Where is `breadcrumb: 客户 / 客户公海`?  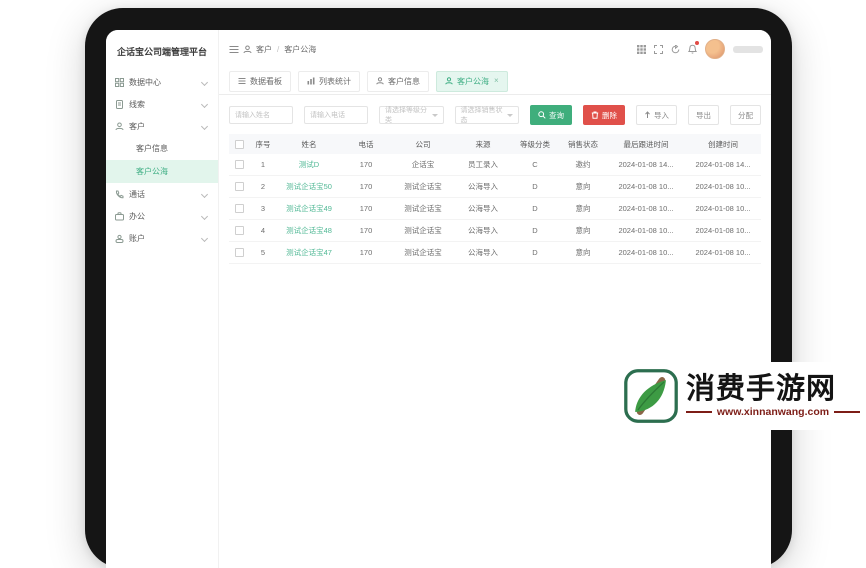
breadcrumb: 客户 / 客户公海 is located at coordinates (272, 49).